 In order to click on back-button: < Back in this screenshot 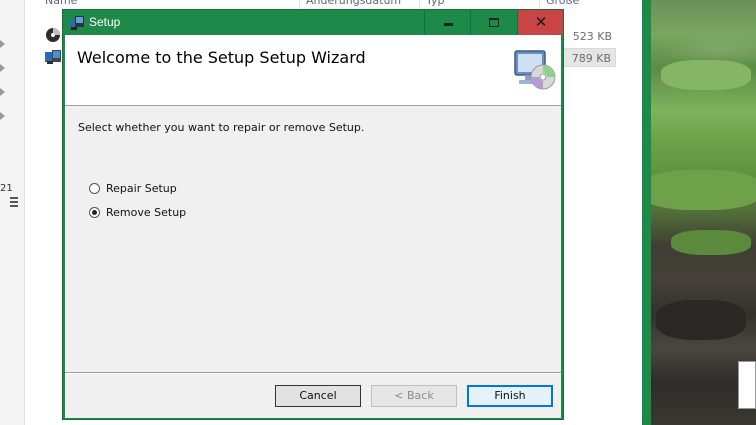, I will do `click(414, 396)`.